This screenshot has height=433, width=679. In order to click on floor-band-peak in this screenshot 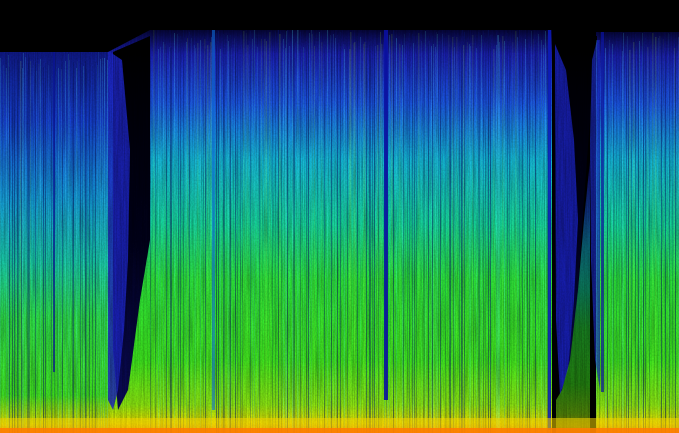, I will do `click(339, 430)`.